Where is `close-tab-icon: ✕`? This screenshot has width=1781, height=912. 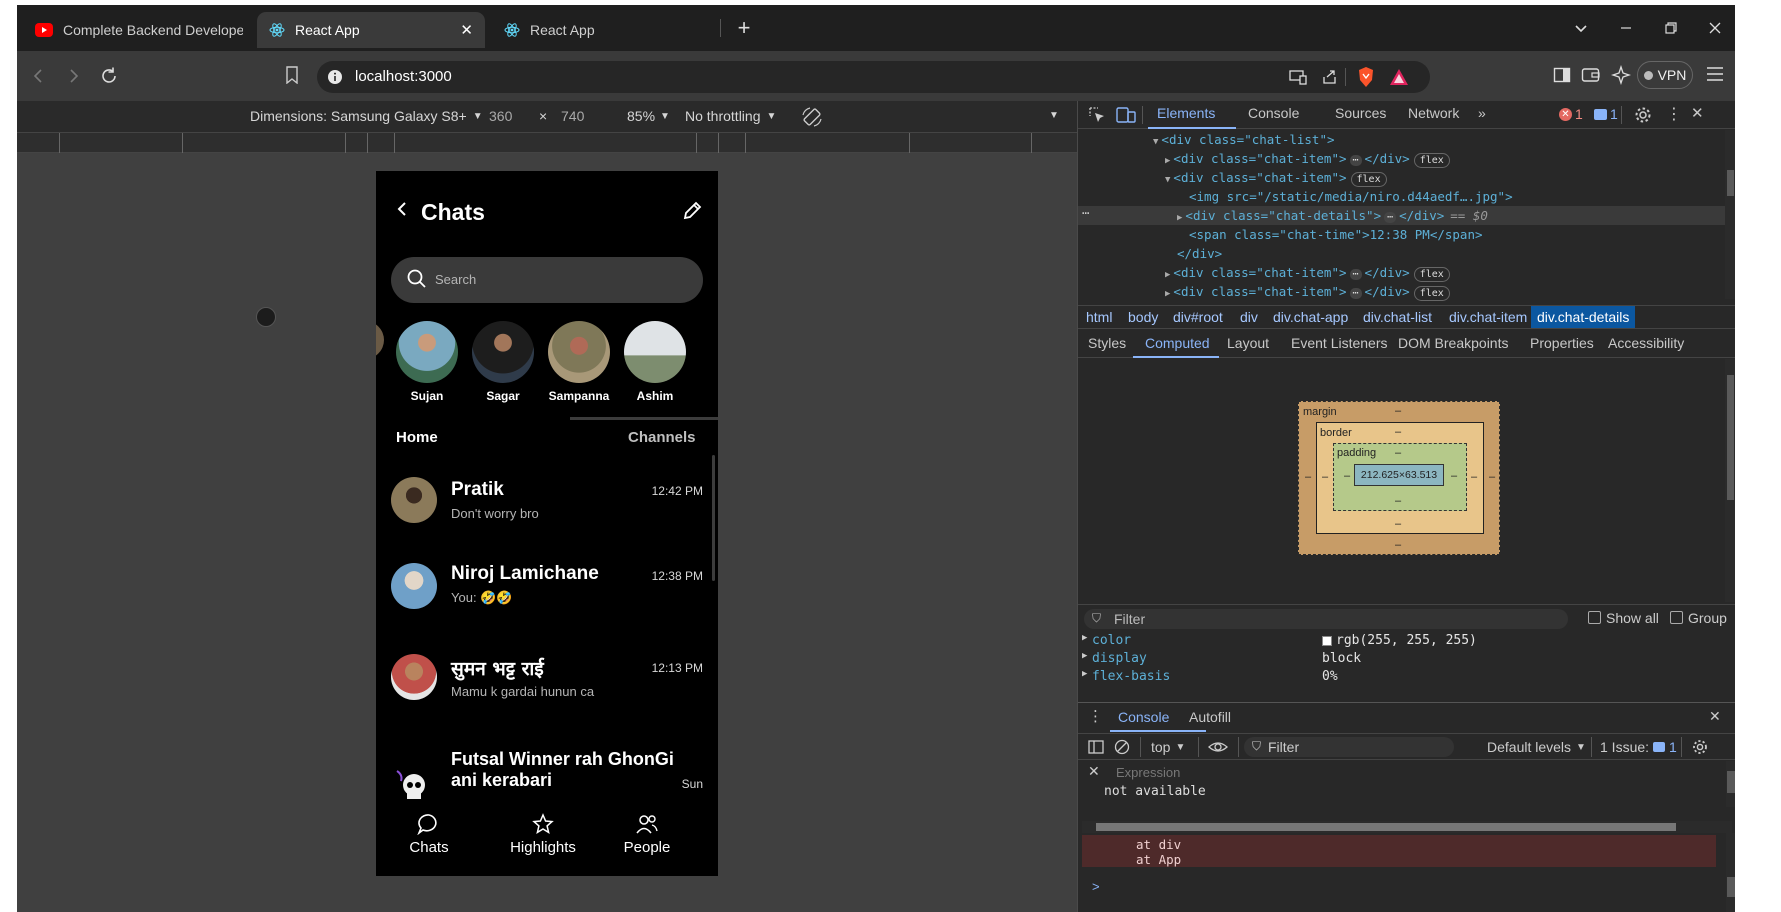 close-tab-icon: ✕ is located at coordinates (466, 30).